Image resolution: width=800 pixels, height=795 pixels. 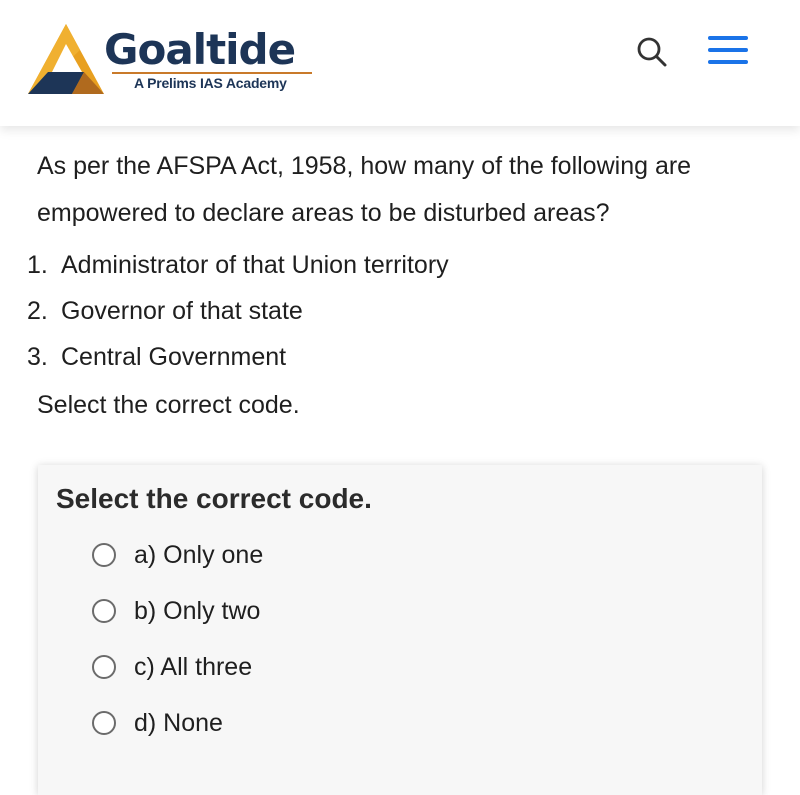 I want to click on logo-triangle-icon, so click(x=66, y=59).